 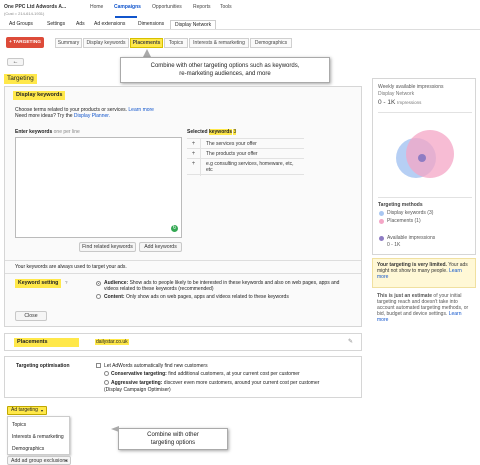 What do you see at coordinates (31, 316) in the screenshot?
I see `close-button: Close` at bounding box center [31, 316].